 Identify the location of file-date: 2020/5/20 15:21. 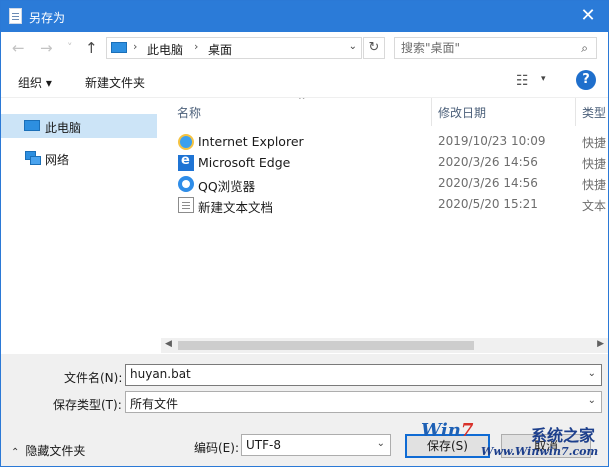
(488, 204).